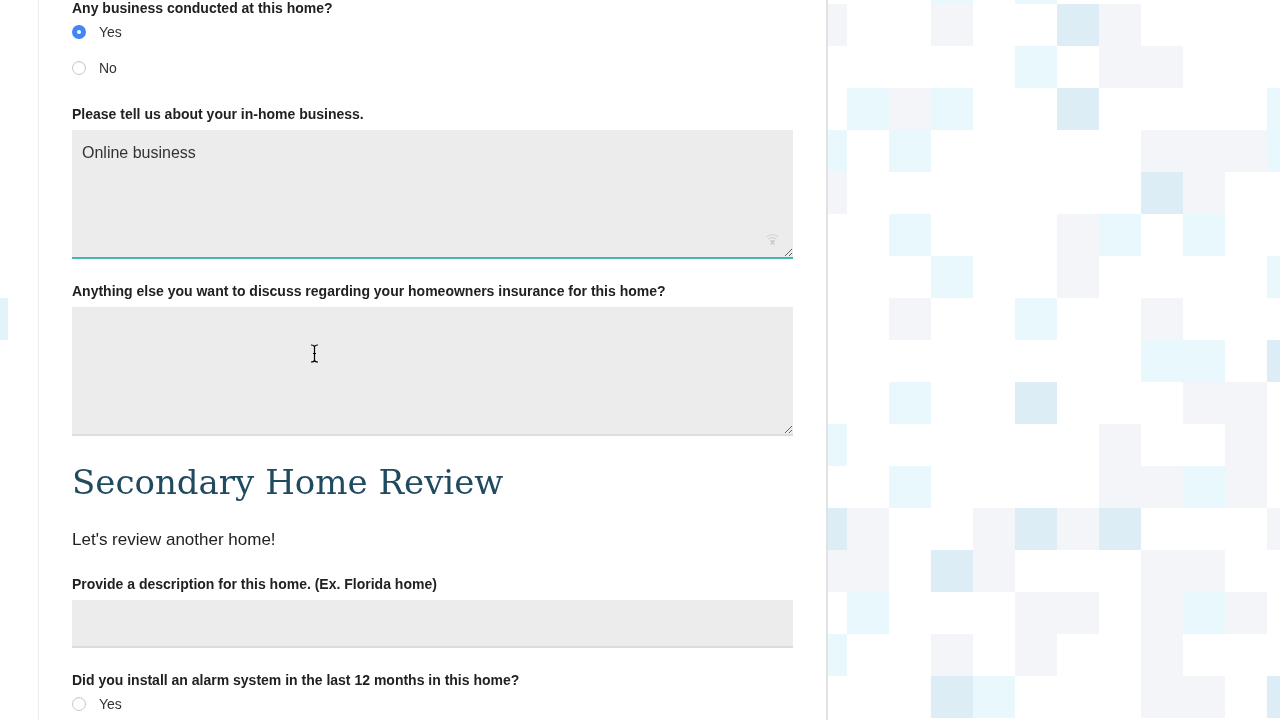  What do you see at coordinates (202, 8) in the screenshot?
I see `question-label: Any business conducted at this home?` at bounding box center [202, 8].